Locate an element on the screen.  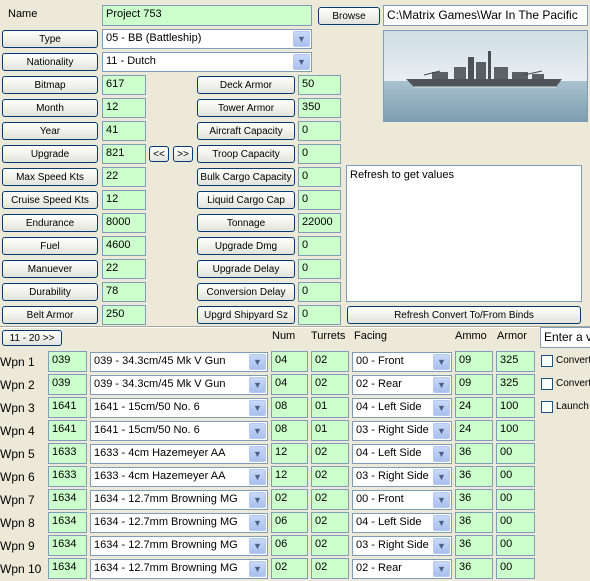
aircraft-capacity-field: 0 is located at coordinates (319, 131).